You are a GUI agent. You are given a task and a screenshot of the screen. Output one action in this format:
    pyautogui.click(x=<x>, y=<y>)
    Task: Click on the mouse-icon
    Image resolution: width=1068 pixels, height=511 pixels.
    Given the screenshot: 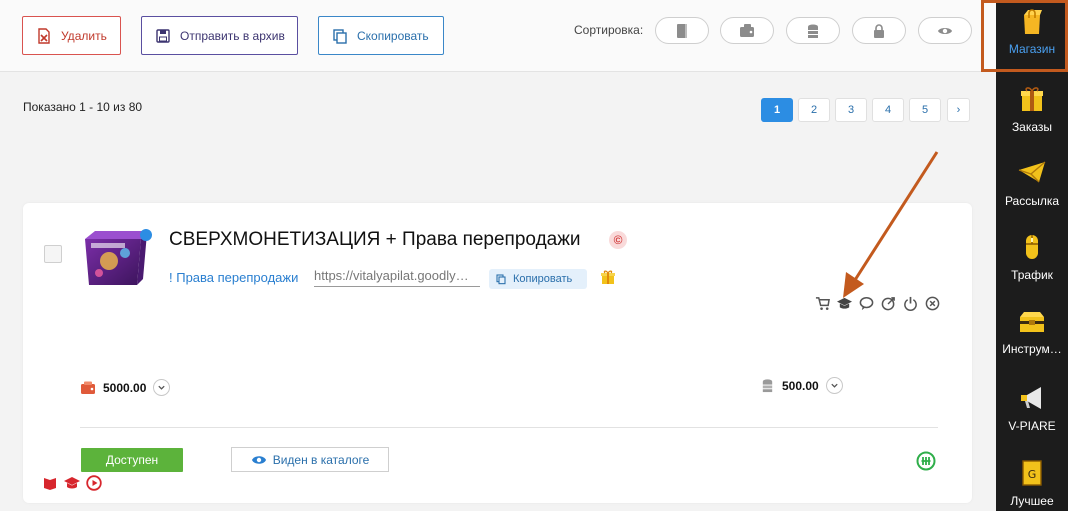 What is the action you would take?
    pyautogui.click(x=1032, y=247)
    